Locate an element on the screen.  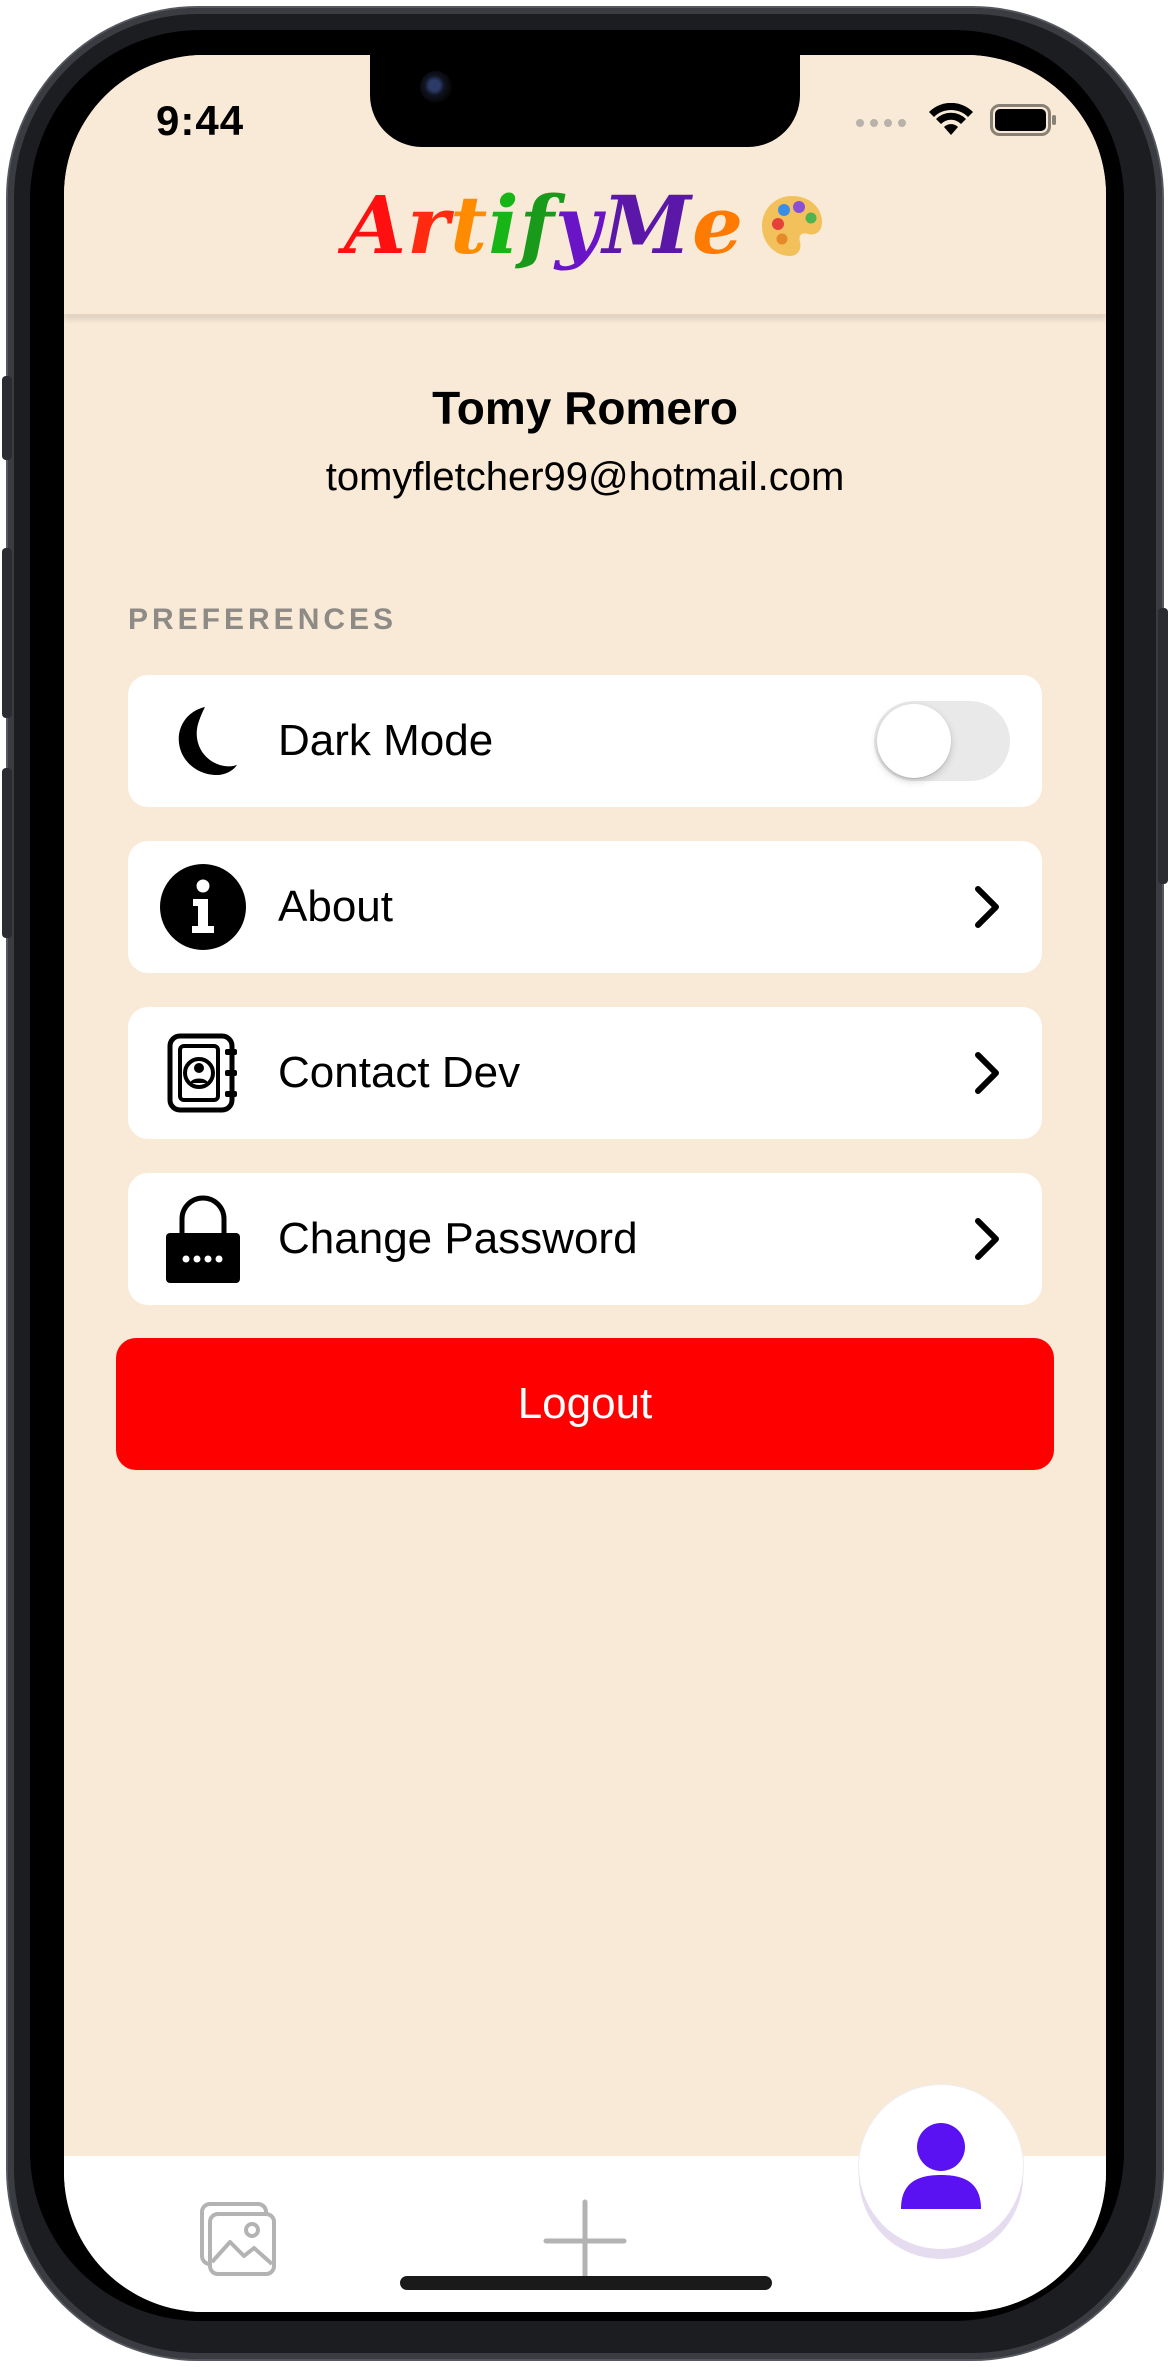
tab-profile is located at coordinates (941, 2167).